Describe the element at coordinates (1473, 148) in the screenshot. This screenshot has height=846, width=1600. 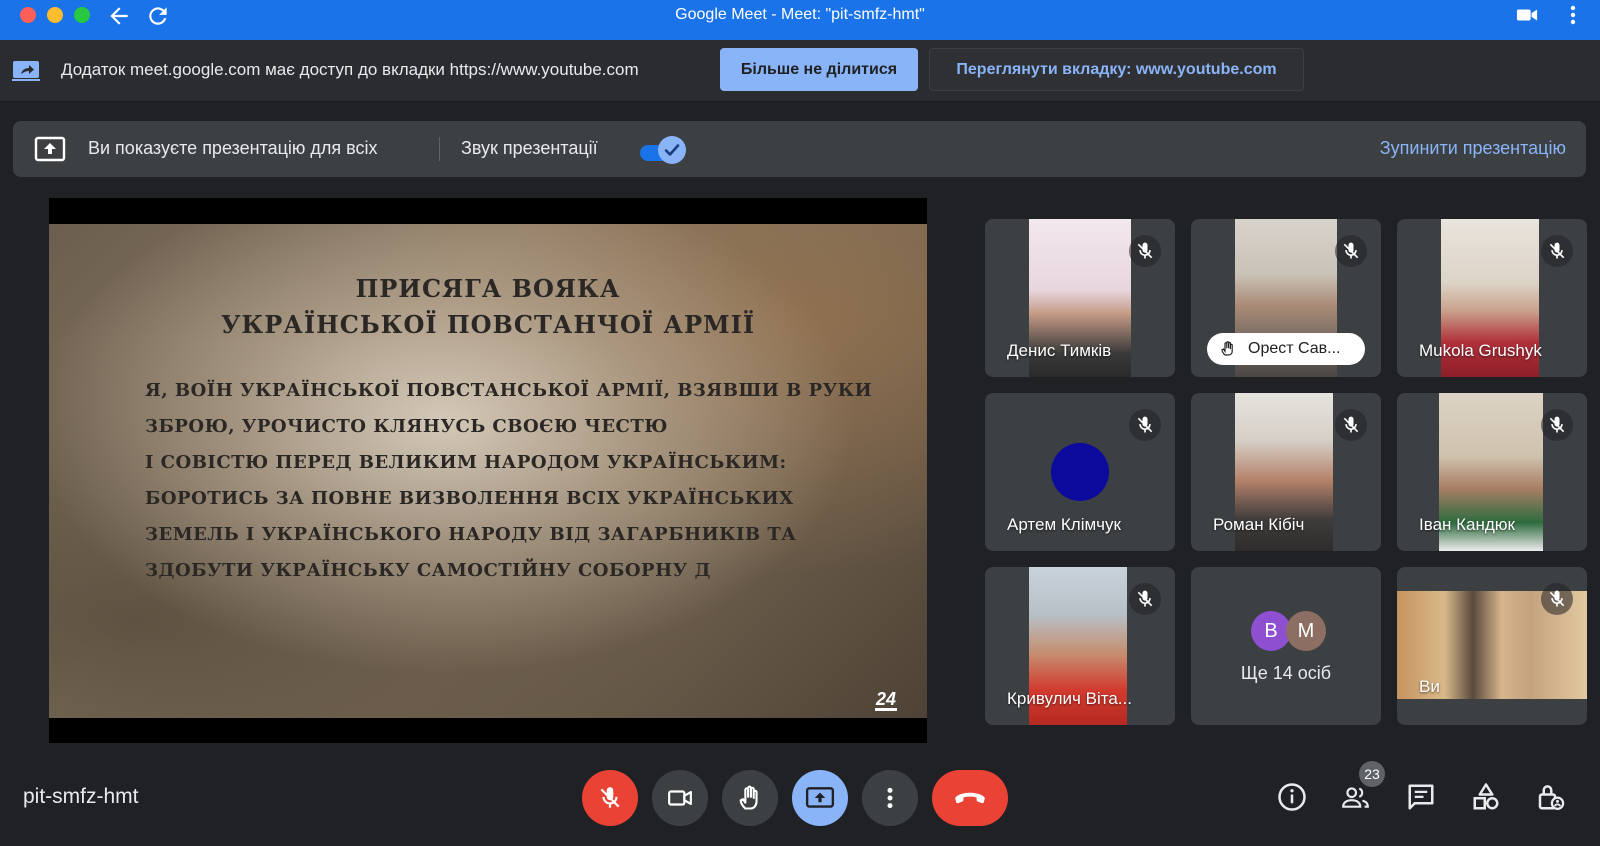
I see `stop-presenting-link: Зупинити презентацію` at that location.